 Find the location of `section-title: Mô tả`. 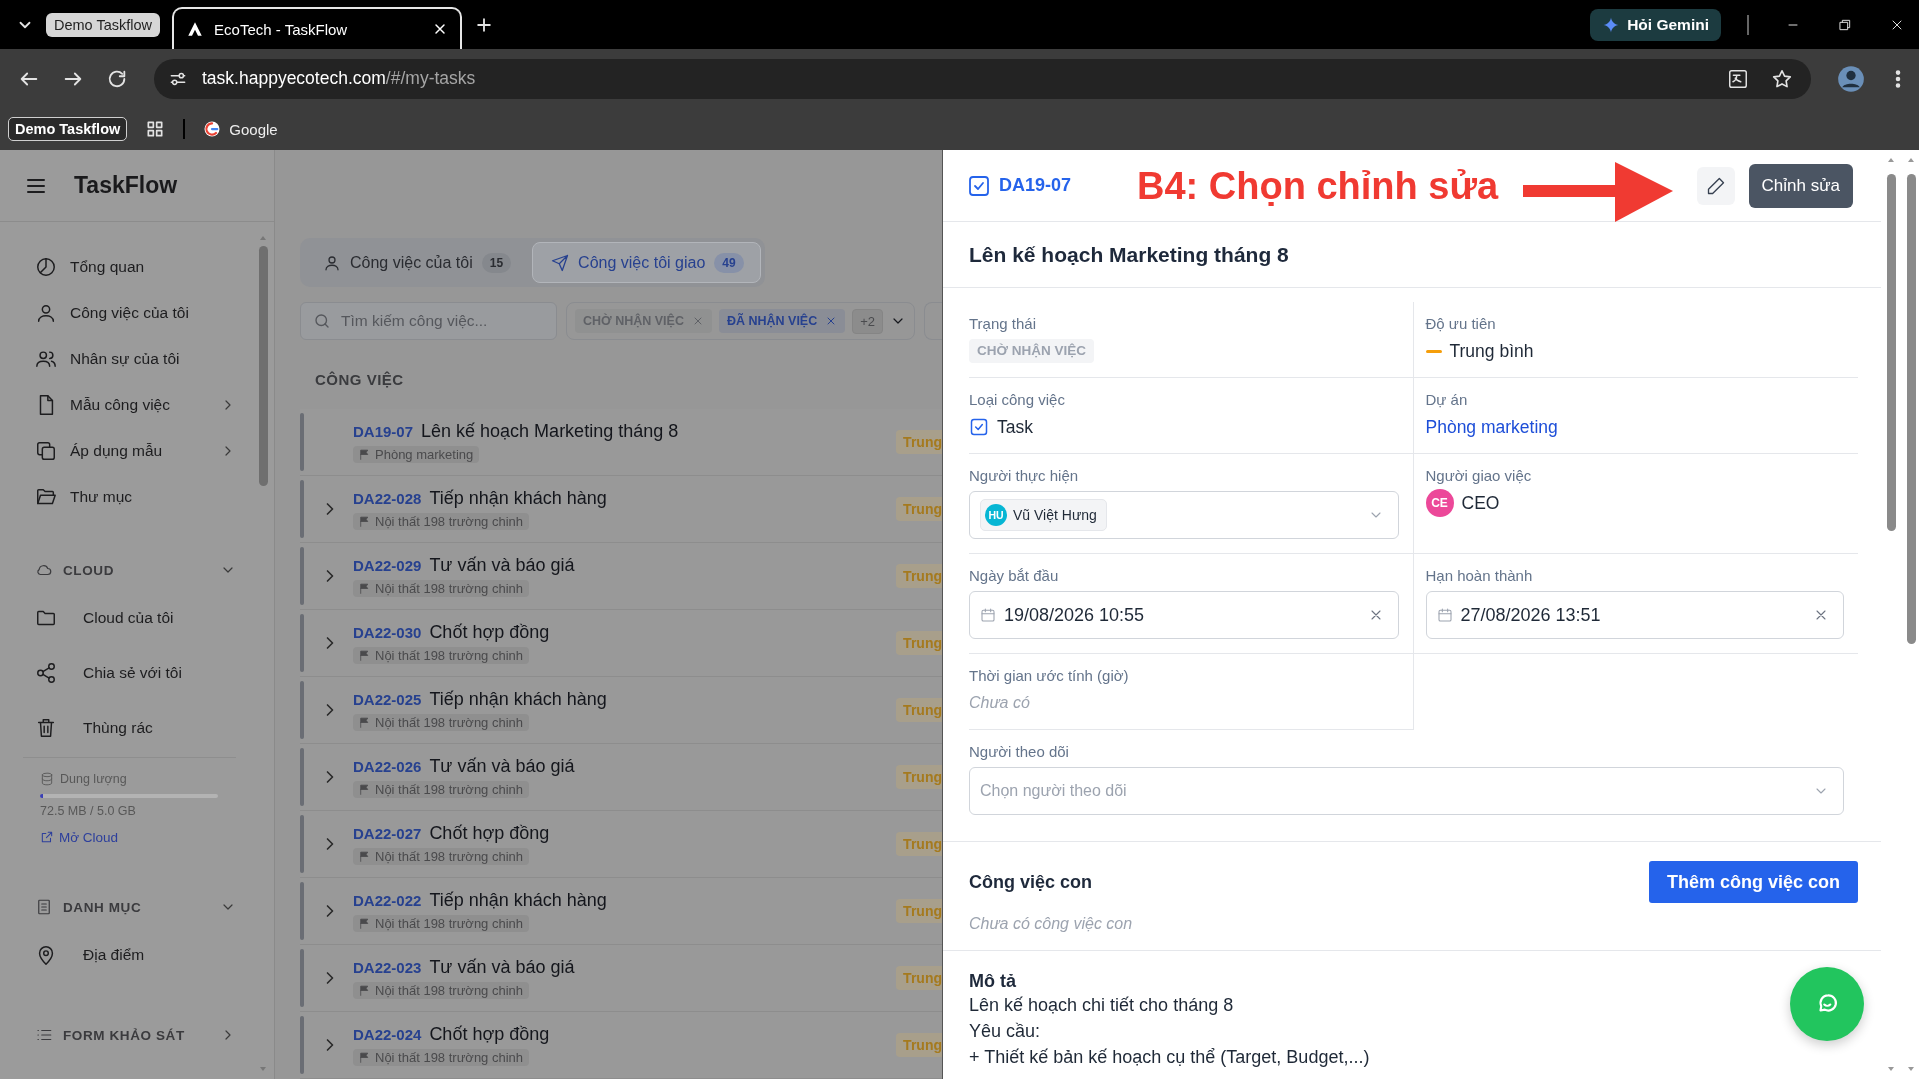

section-title: Mô tả is located at coordinates (992, 981).